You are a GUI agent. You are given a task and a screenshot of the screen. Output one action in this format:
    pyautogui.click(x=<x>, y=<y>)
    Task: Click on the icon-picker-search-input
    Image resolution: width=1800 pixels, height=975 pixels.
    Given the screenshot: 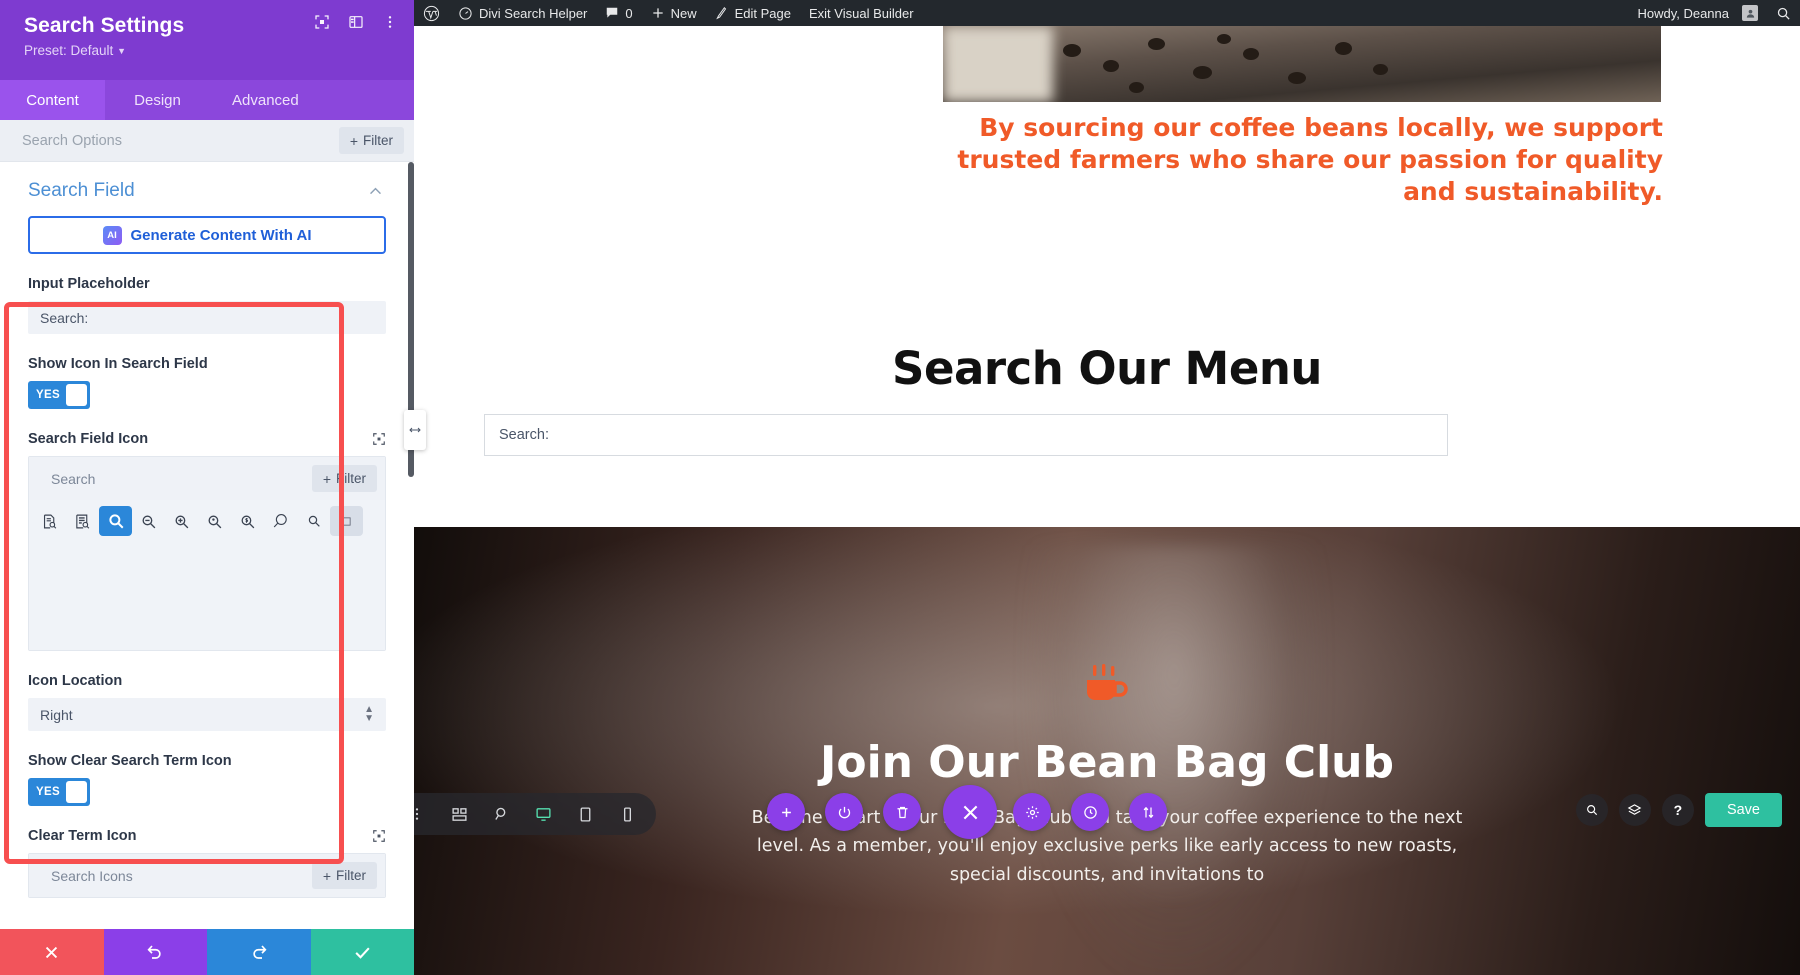 What is the action you would take?
    pyautogui.click(x=181, y=478)
    